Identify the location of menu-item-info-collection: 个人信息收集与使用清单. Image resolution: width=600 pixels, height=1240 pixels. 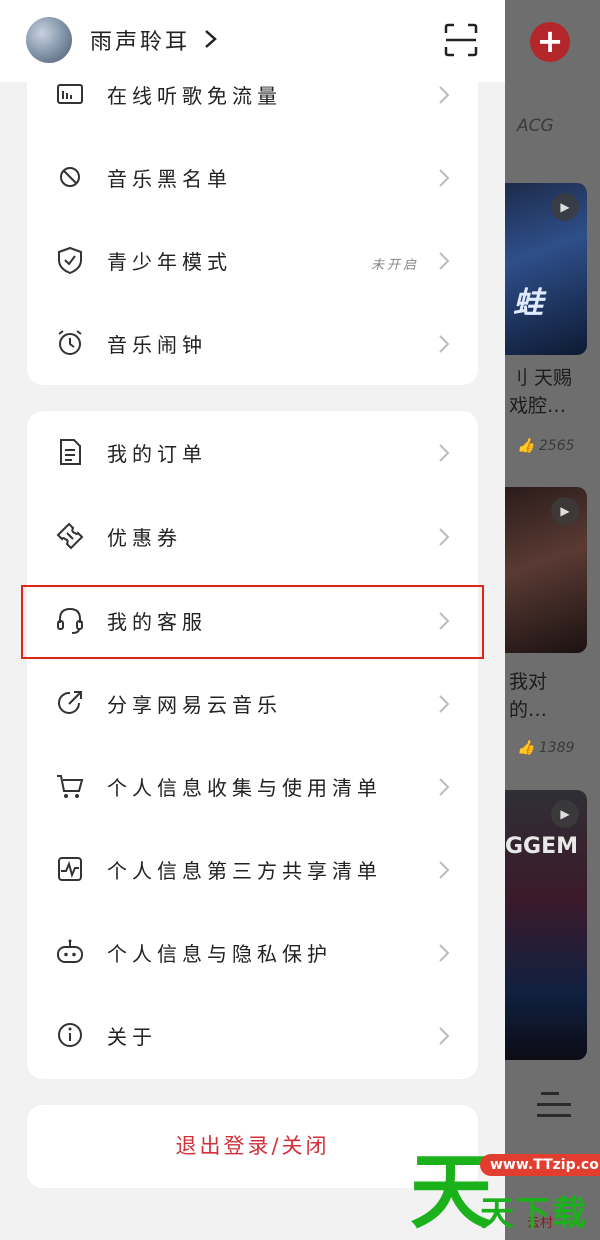
(252, 786).